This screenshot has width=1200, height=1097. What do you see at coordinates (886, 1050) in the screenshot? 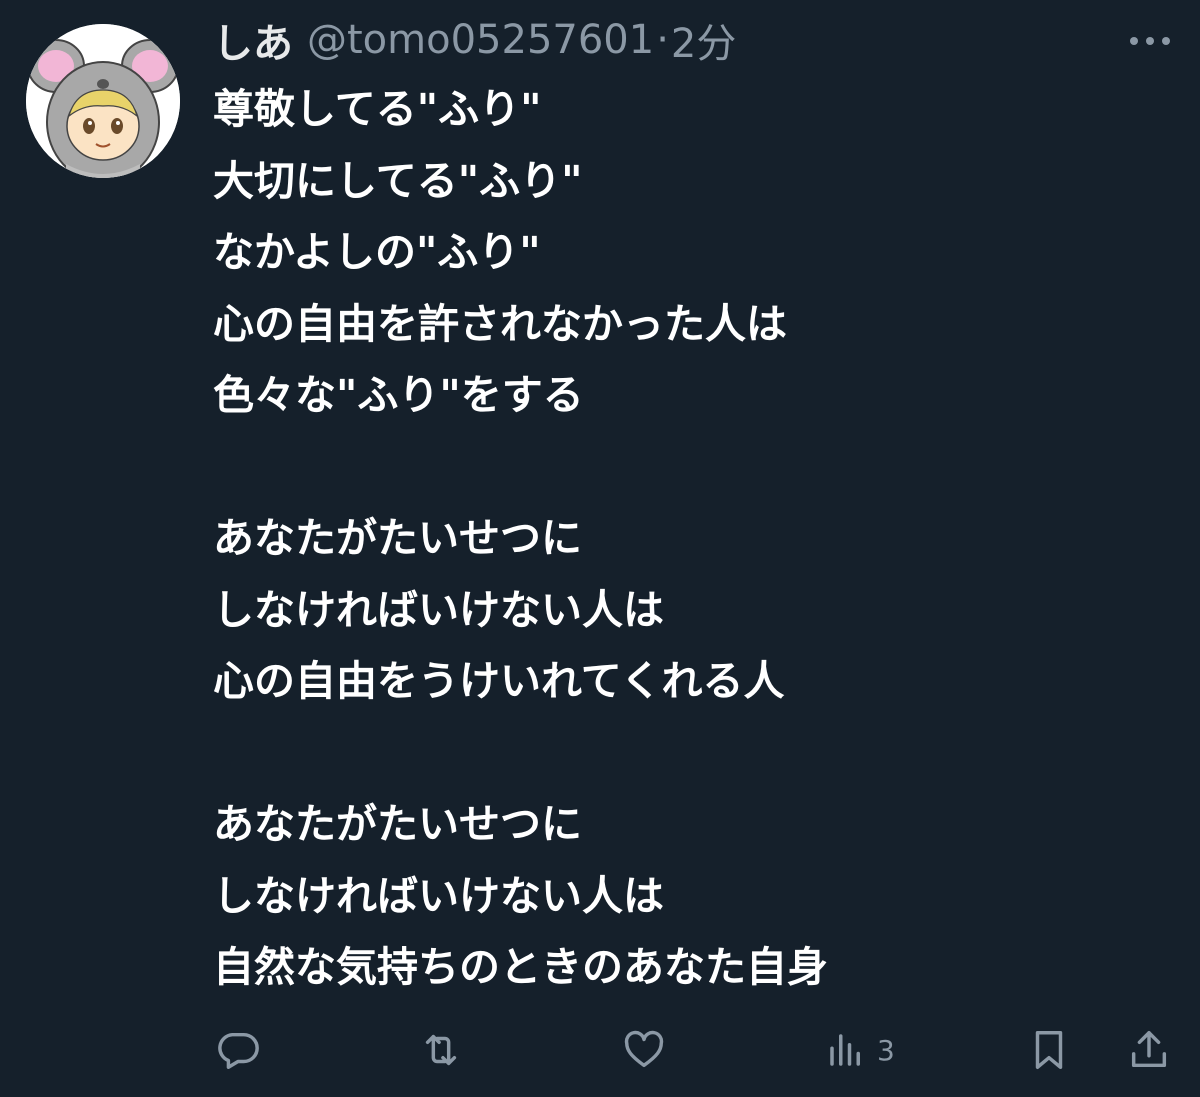
I see `views-count: 3` at bounding box center [886, 1050].